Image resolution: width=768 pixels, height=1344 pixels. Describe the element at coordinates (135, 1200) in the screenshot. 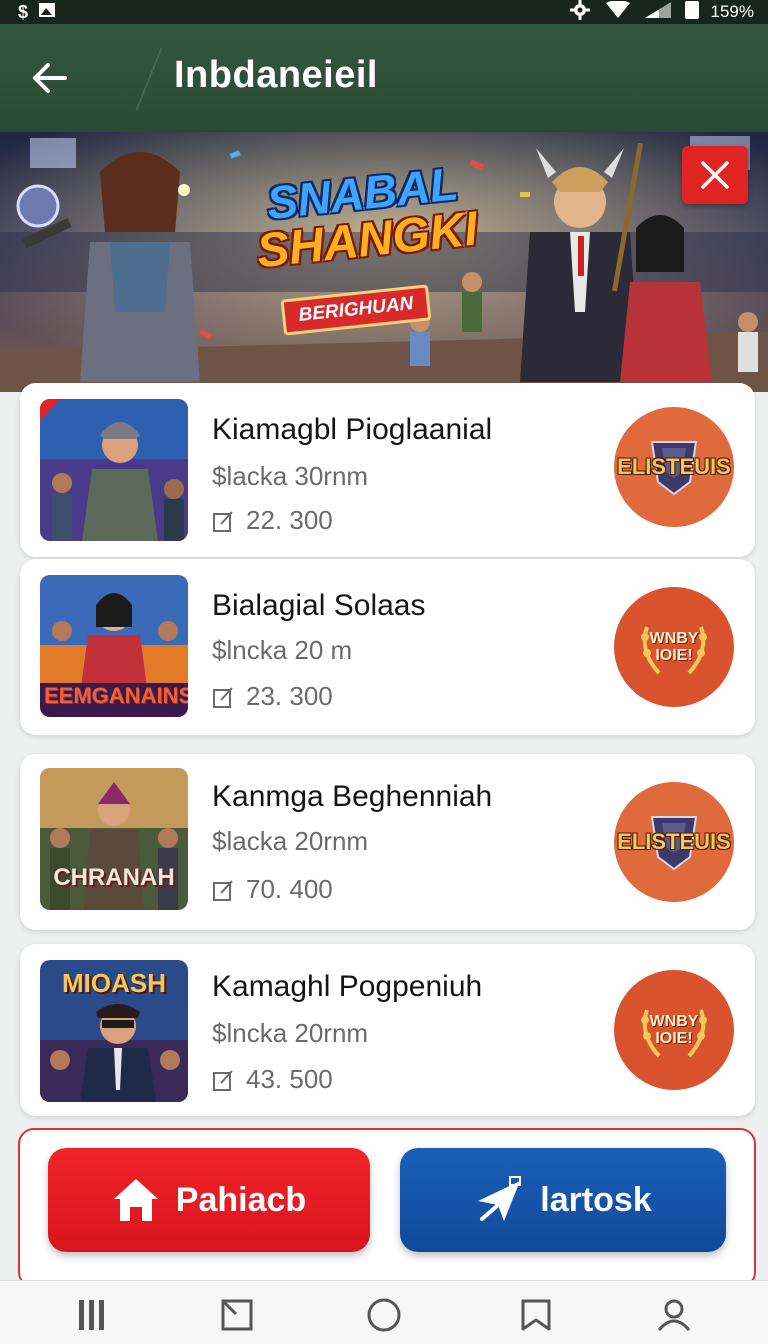

I see `home-icon` at that location.